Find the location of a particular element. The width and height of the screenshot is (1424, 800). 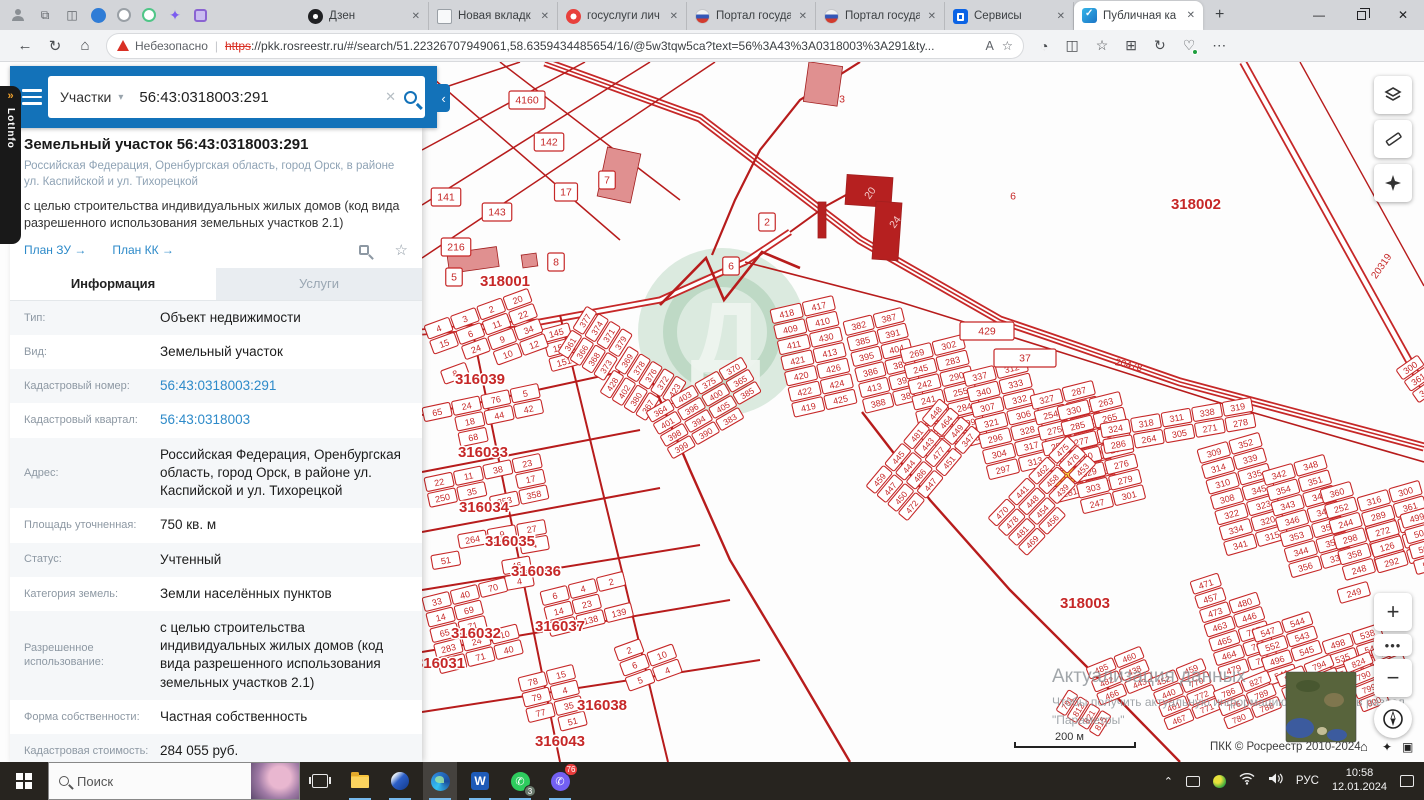

read-aloud-icon: A is located at coordinates (989, 46).